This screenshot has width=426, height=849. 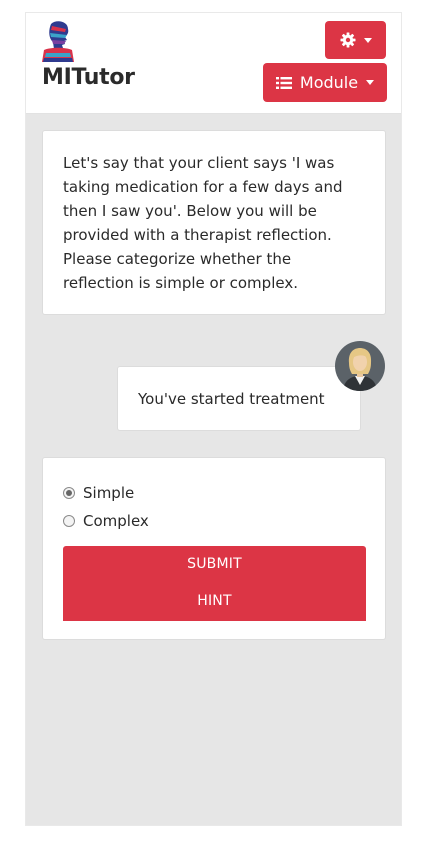 I want to click on submit-button: SUBMIT, so click(x=214, y=564).